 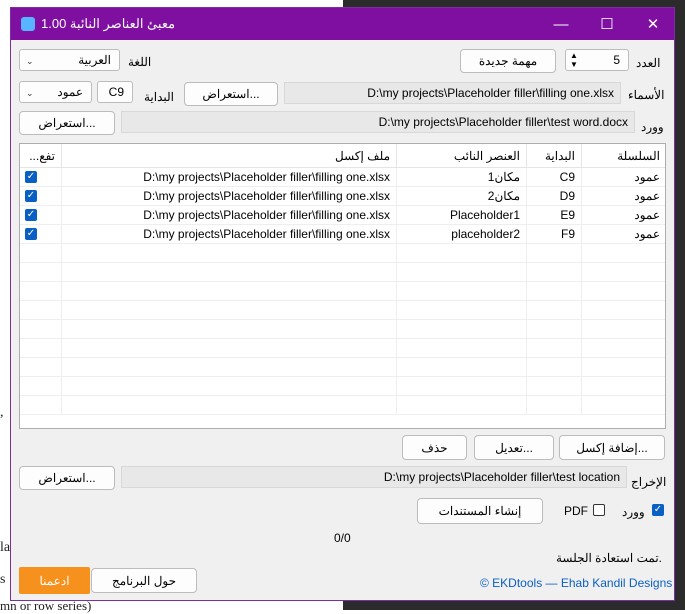 I want to click on count-stepper: 5 ▲ ▼, so click(x=597, y=60).